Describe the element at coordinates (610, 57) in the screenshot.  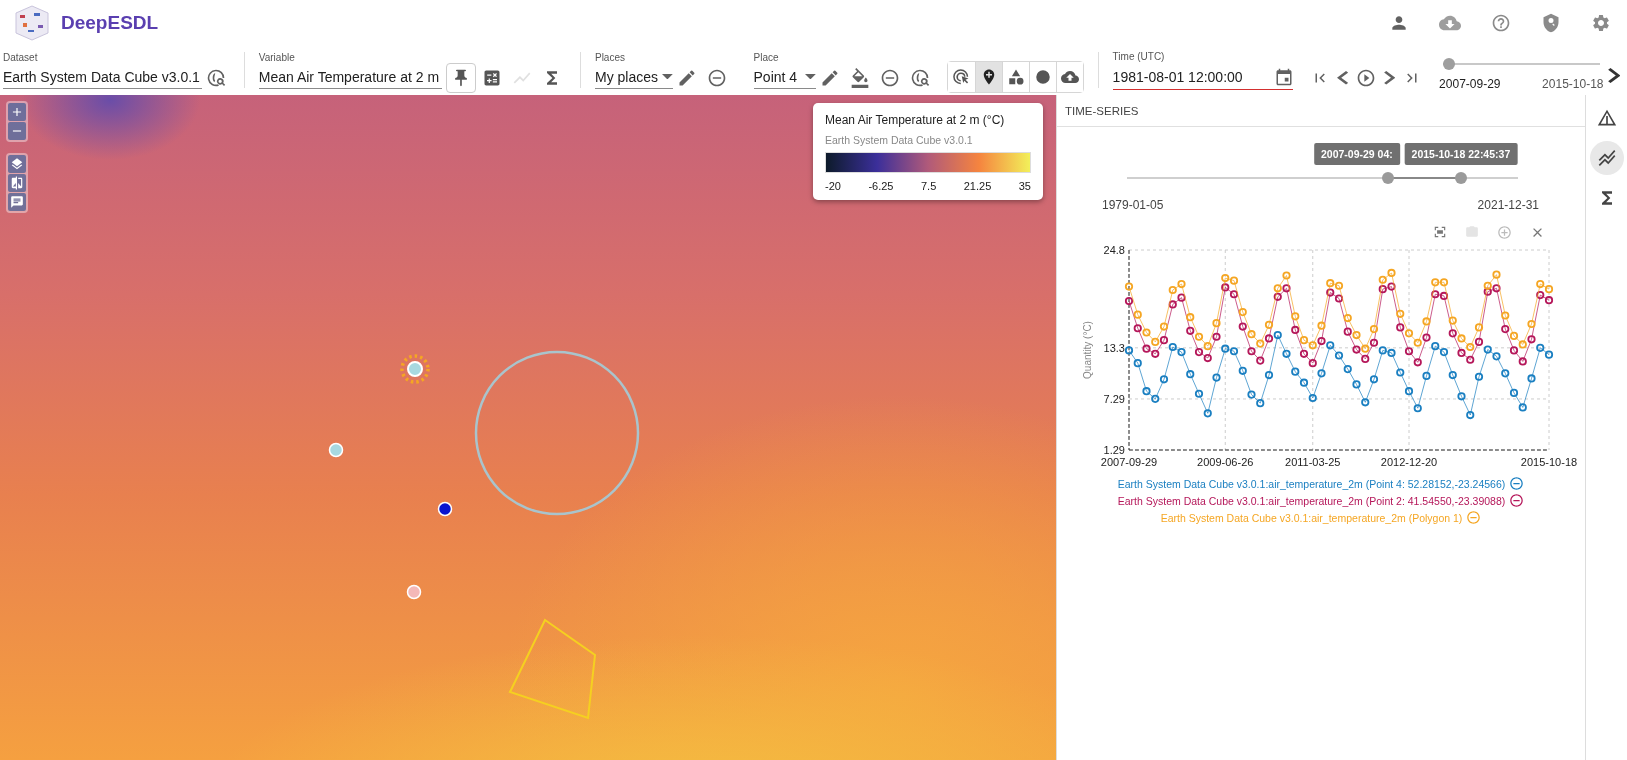
I see `field-label: Places` at that location.